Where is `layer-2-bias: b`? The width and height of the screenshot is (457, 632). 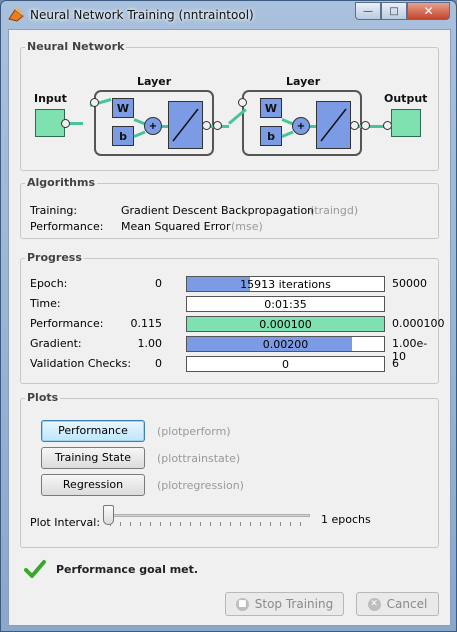 layer-2-bias: b is located at coordinates (271, 136).